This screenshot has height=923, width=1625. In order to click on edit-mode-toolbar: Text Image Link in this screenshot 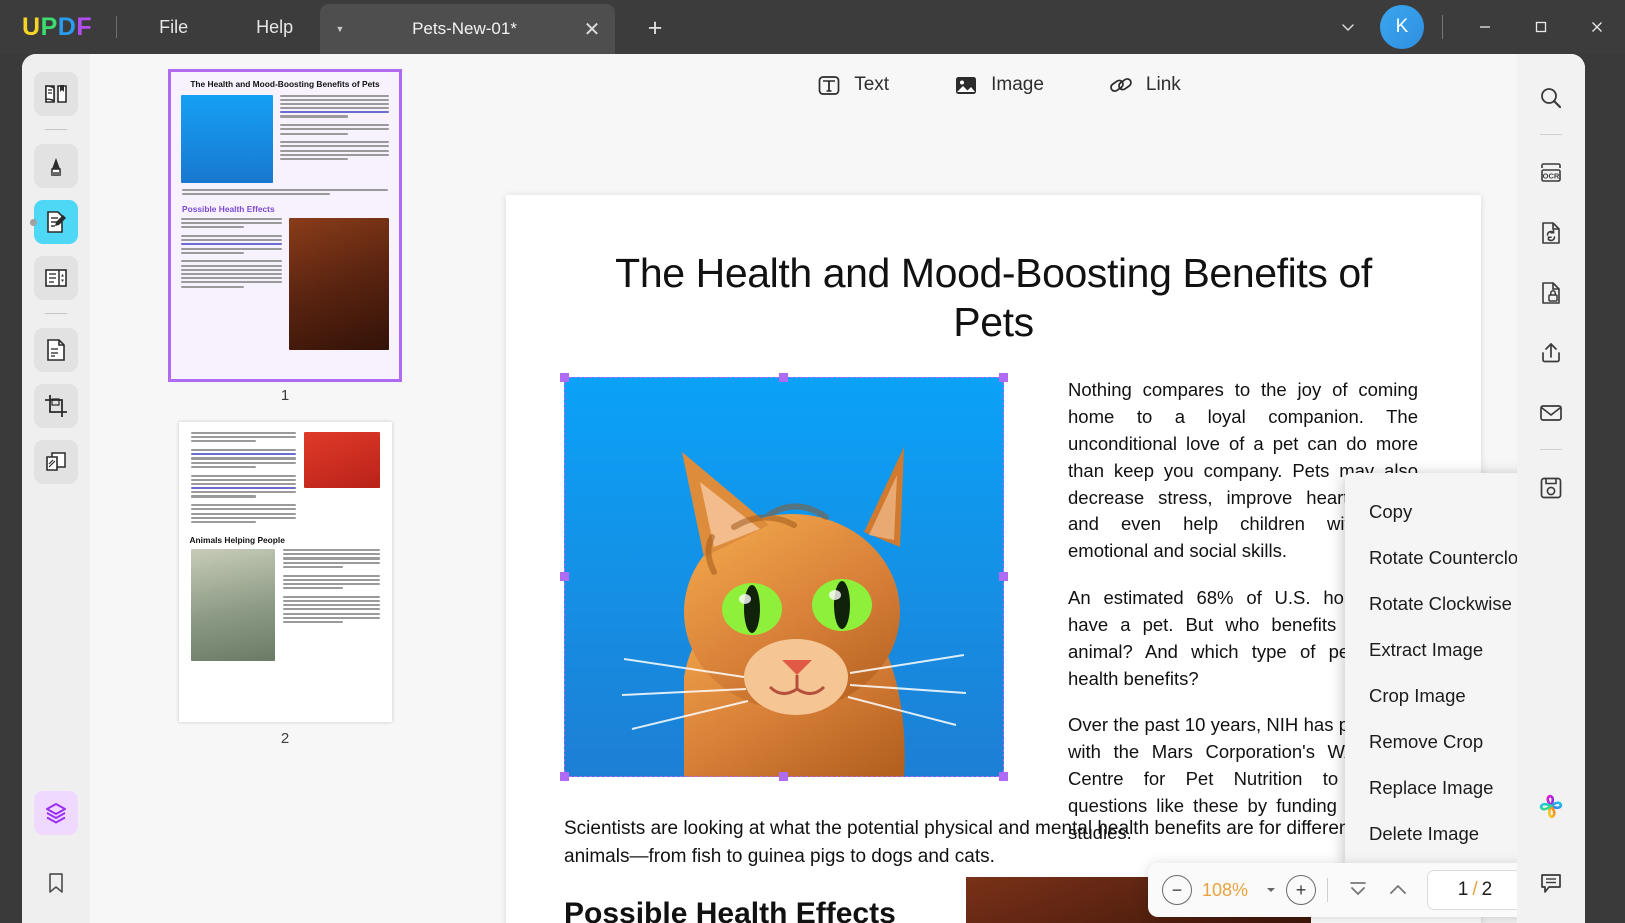, I will do `click(998, 85)`.